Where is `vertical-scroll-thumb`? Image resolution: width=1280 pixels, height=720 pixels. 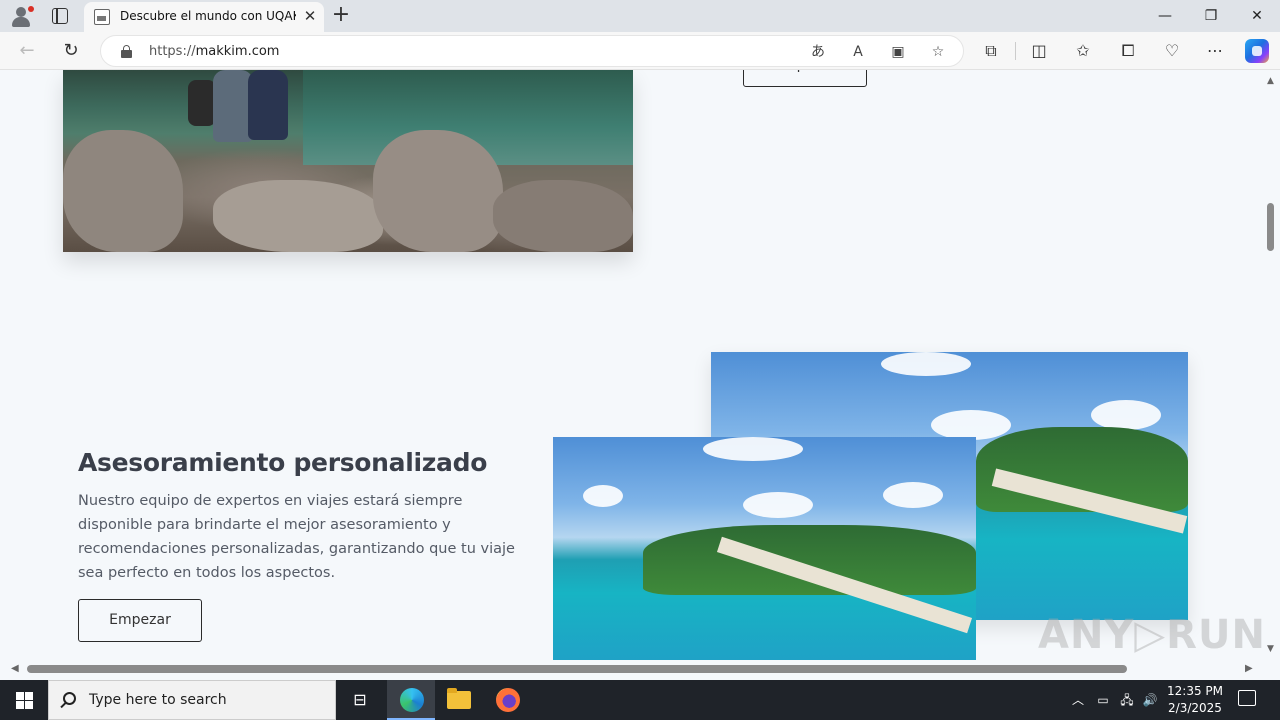 vertical-scroll-thumb is located at coordinates (1270, 227).